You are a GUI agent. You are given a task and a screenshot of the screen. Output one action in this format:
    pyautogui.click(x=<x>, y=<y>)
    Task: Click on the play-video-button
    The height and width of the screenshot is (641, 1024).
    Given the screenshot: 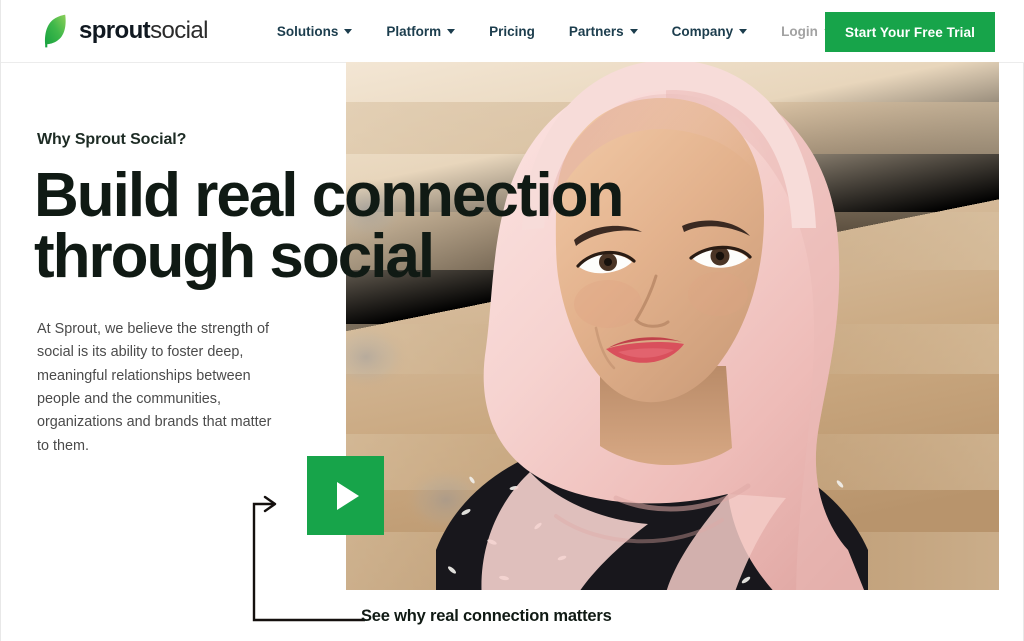 What is the action you would take?
    pyautogui.click(x=345, y=495)
    